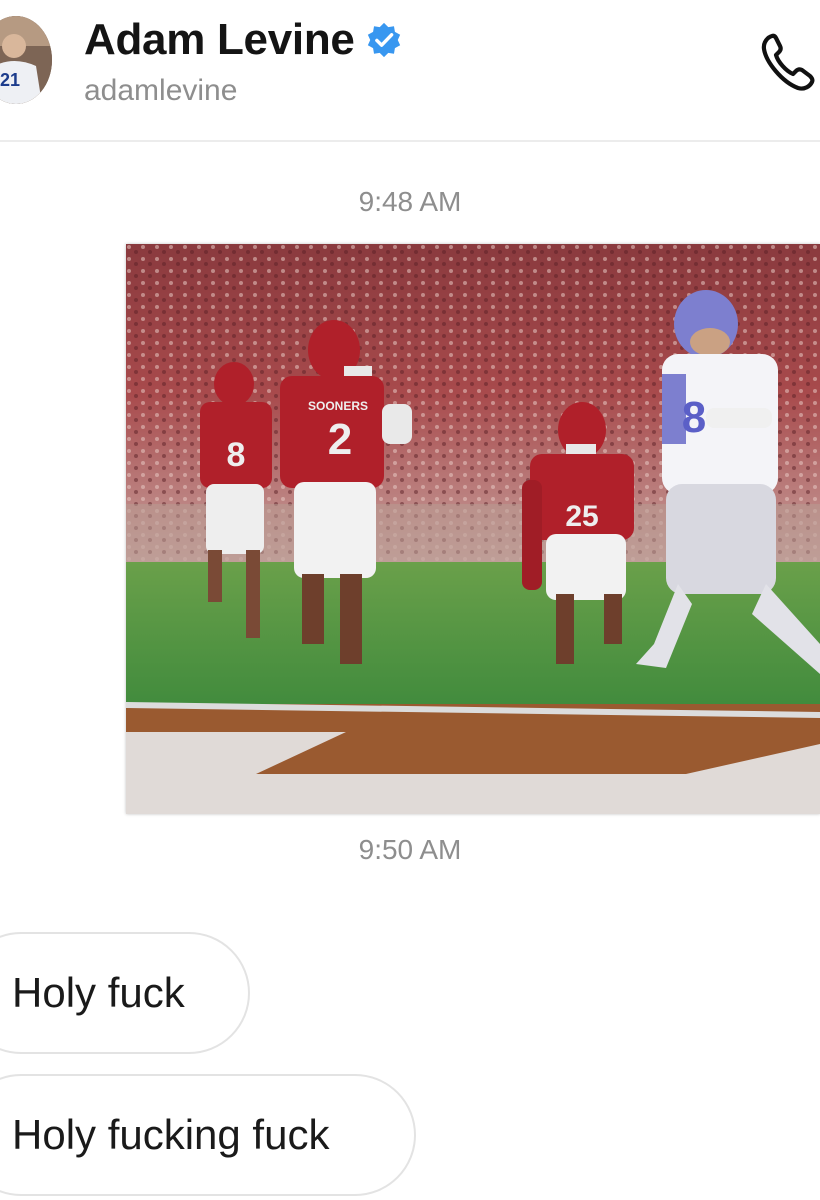 This screenshot has width=820, height=1200. Describe the element at coordinates (161, 90) in the screenshot. I see `contact-username: adamlevine` at that location.